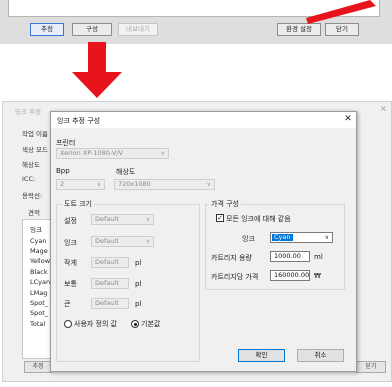 The height and width of the screenshot is (387, 392). Describe the element at coordinates (68, 324) in the screenshot. I see `custom-value-radio` at that location.